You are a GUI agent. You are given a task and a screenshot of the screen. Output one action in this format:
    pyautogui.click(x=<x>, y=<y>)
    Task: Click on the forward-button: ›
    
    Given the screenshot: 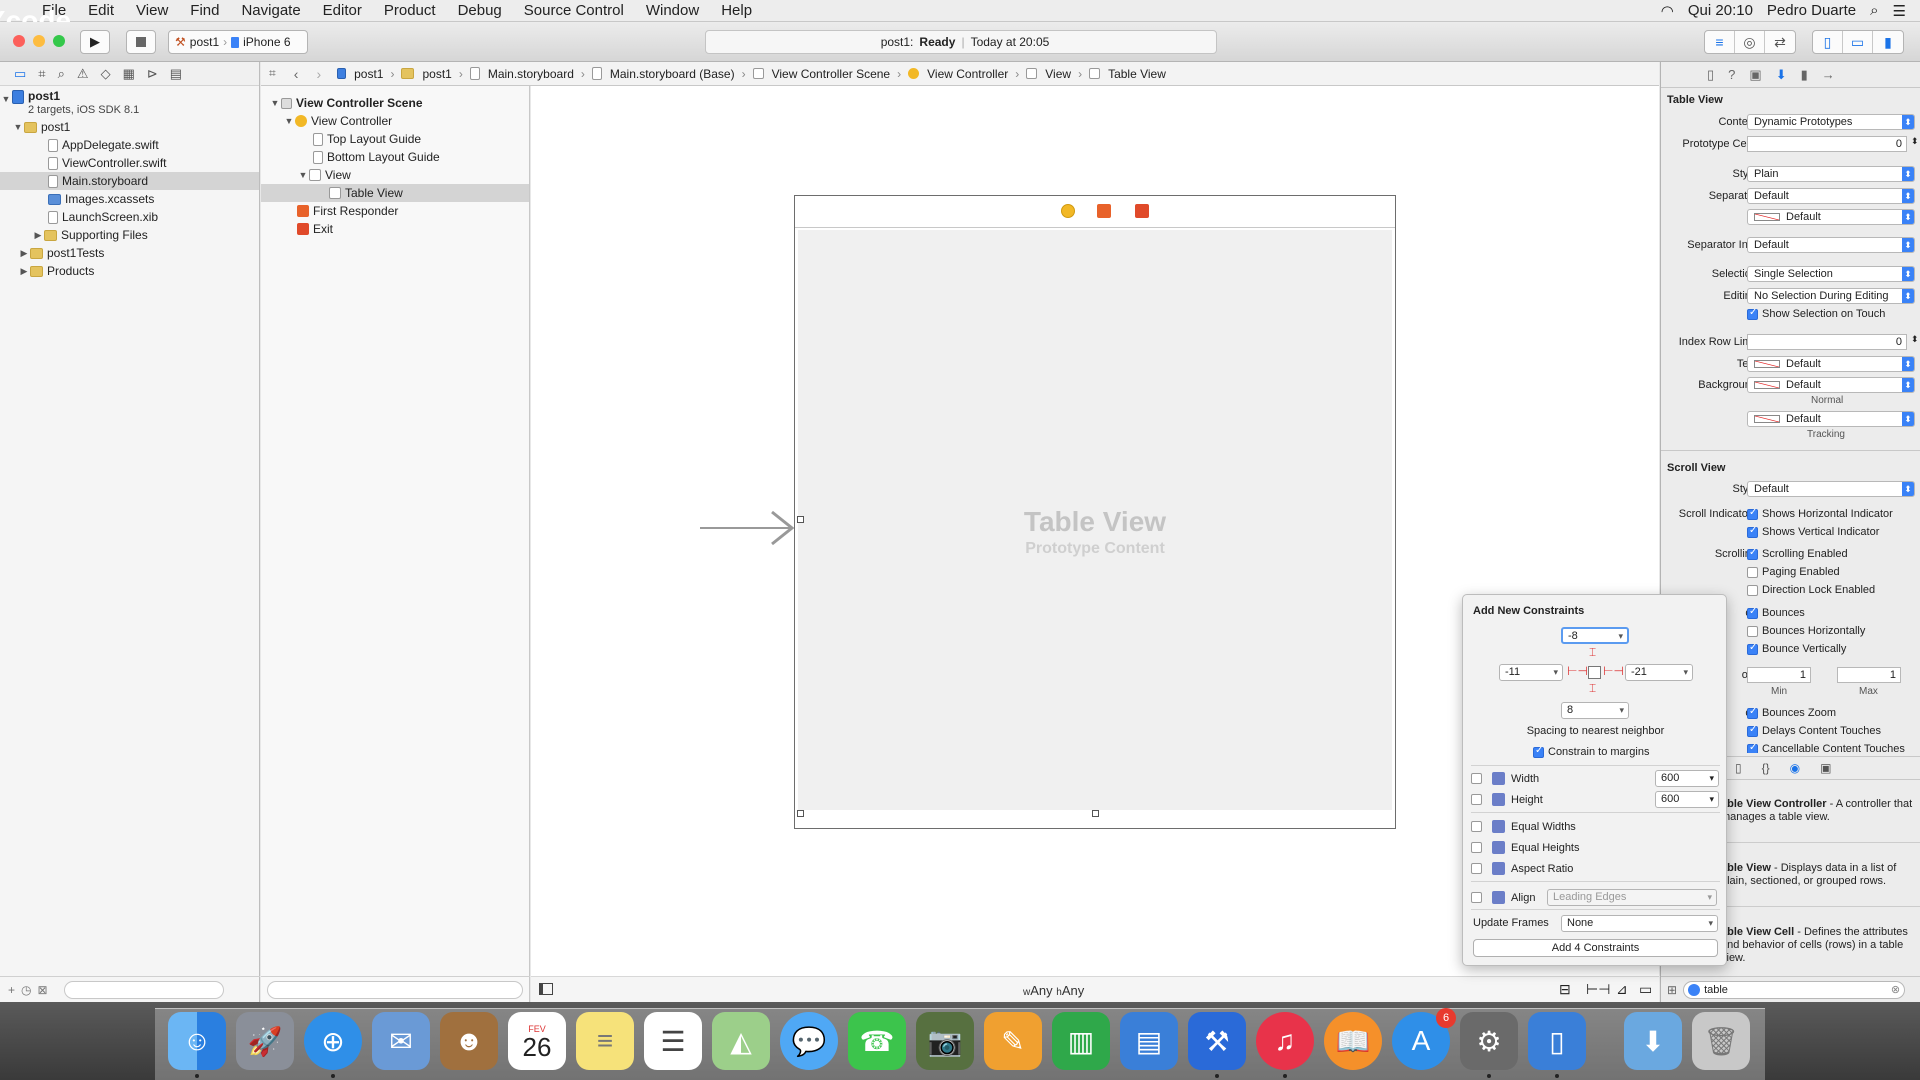 What is the action you would take?
    pyautogui.click(x=318, y=74)
    